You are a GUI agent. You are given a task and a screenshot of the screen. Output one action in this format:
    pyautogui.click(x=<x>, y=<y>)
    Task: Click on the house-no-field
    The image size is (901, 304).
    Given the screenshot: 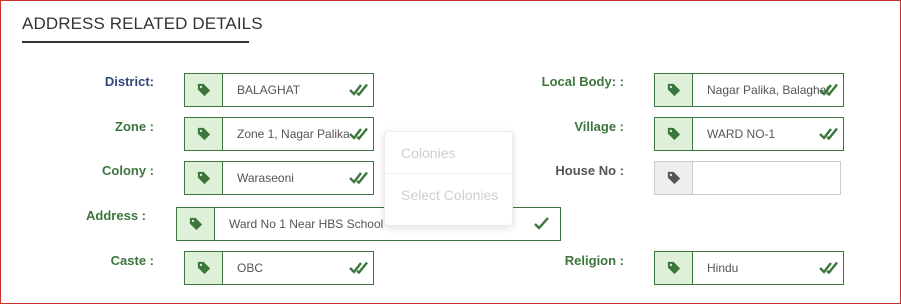 What is the action you would take?
    pyautogui.click(x=747, y=178)
    